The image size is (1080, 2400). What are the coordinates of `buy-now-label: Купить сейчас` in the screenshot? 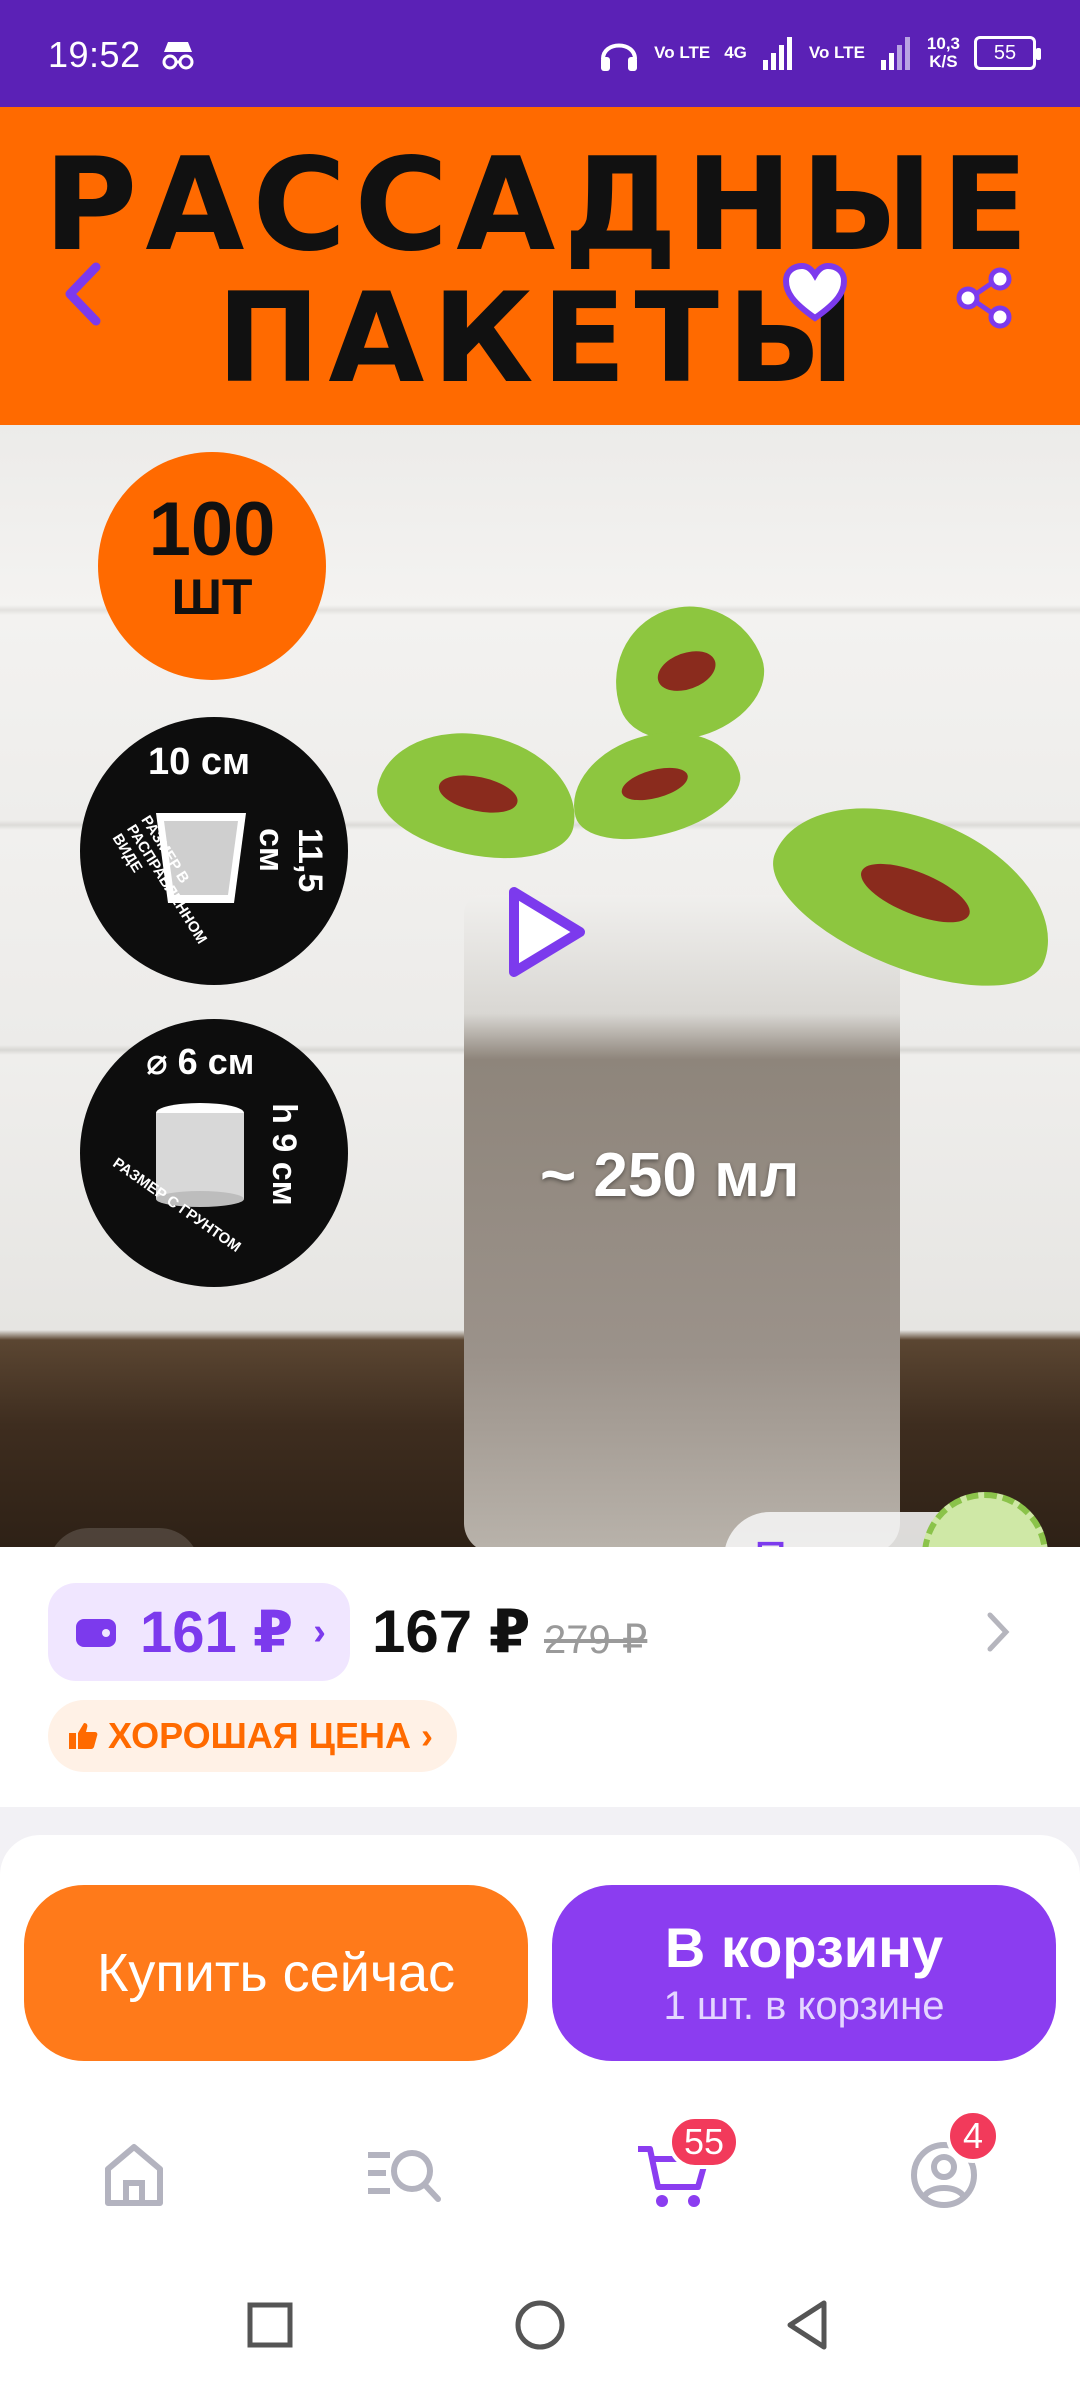 It's located at (276, 1973).